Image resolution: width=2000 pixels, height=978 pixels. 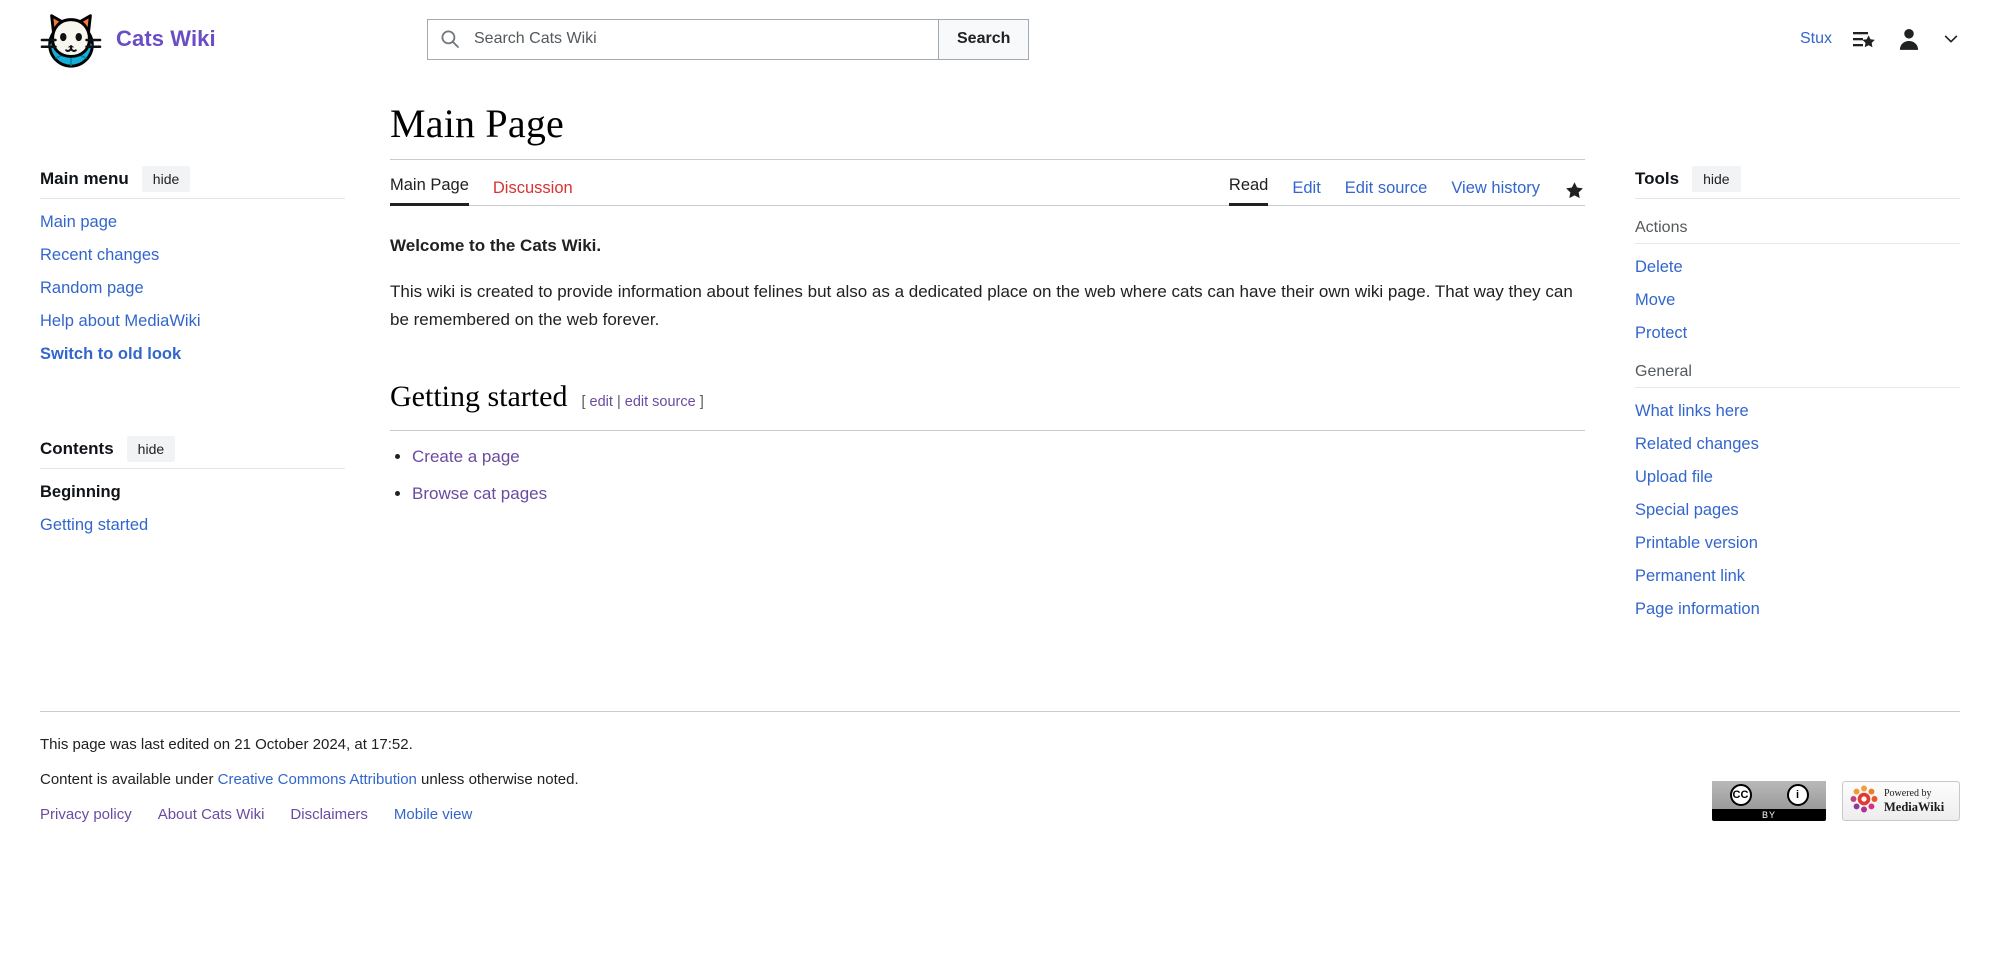 What do you see at coordinates (466, 456) in the screenshot?
I see `create-a-page-link: Create a page` at bounding box center [466, 456].